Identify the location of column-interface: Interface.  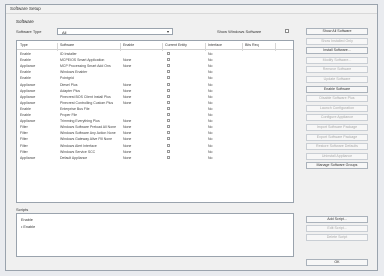
(215, 45).